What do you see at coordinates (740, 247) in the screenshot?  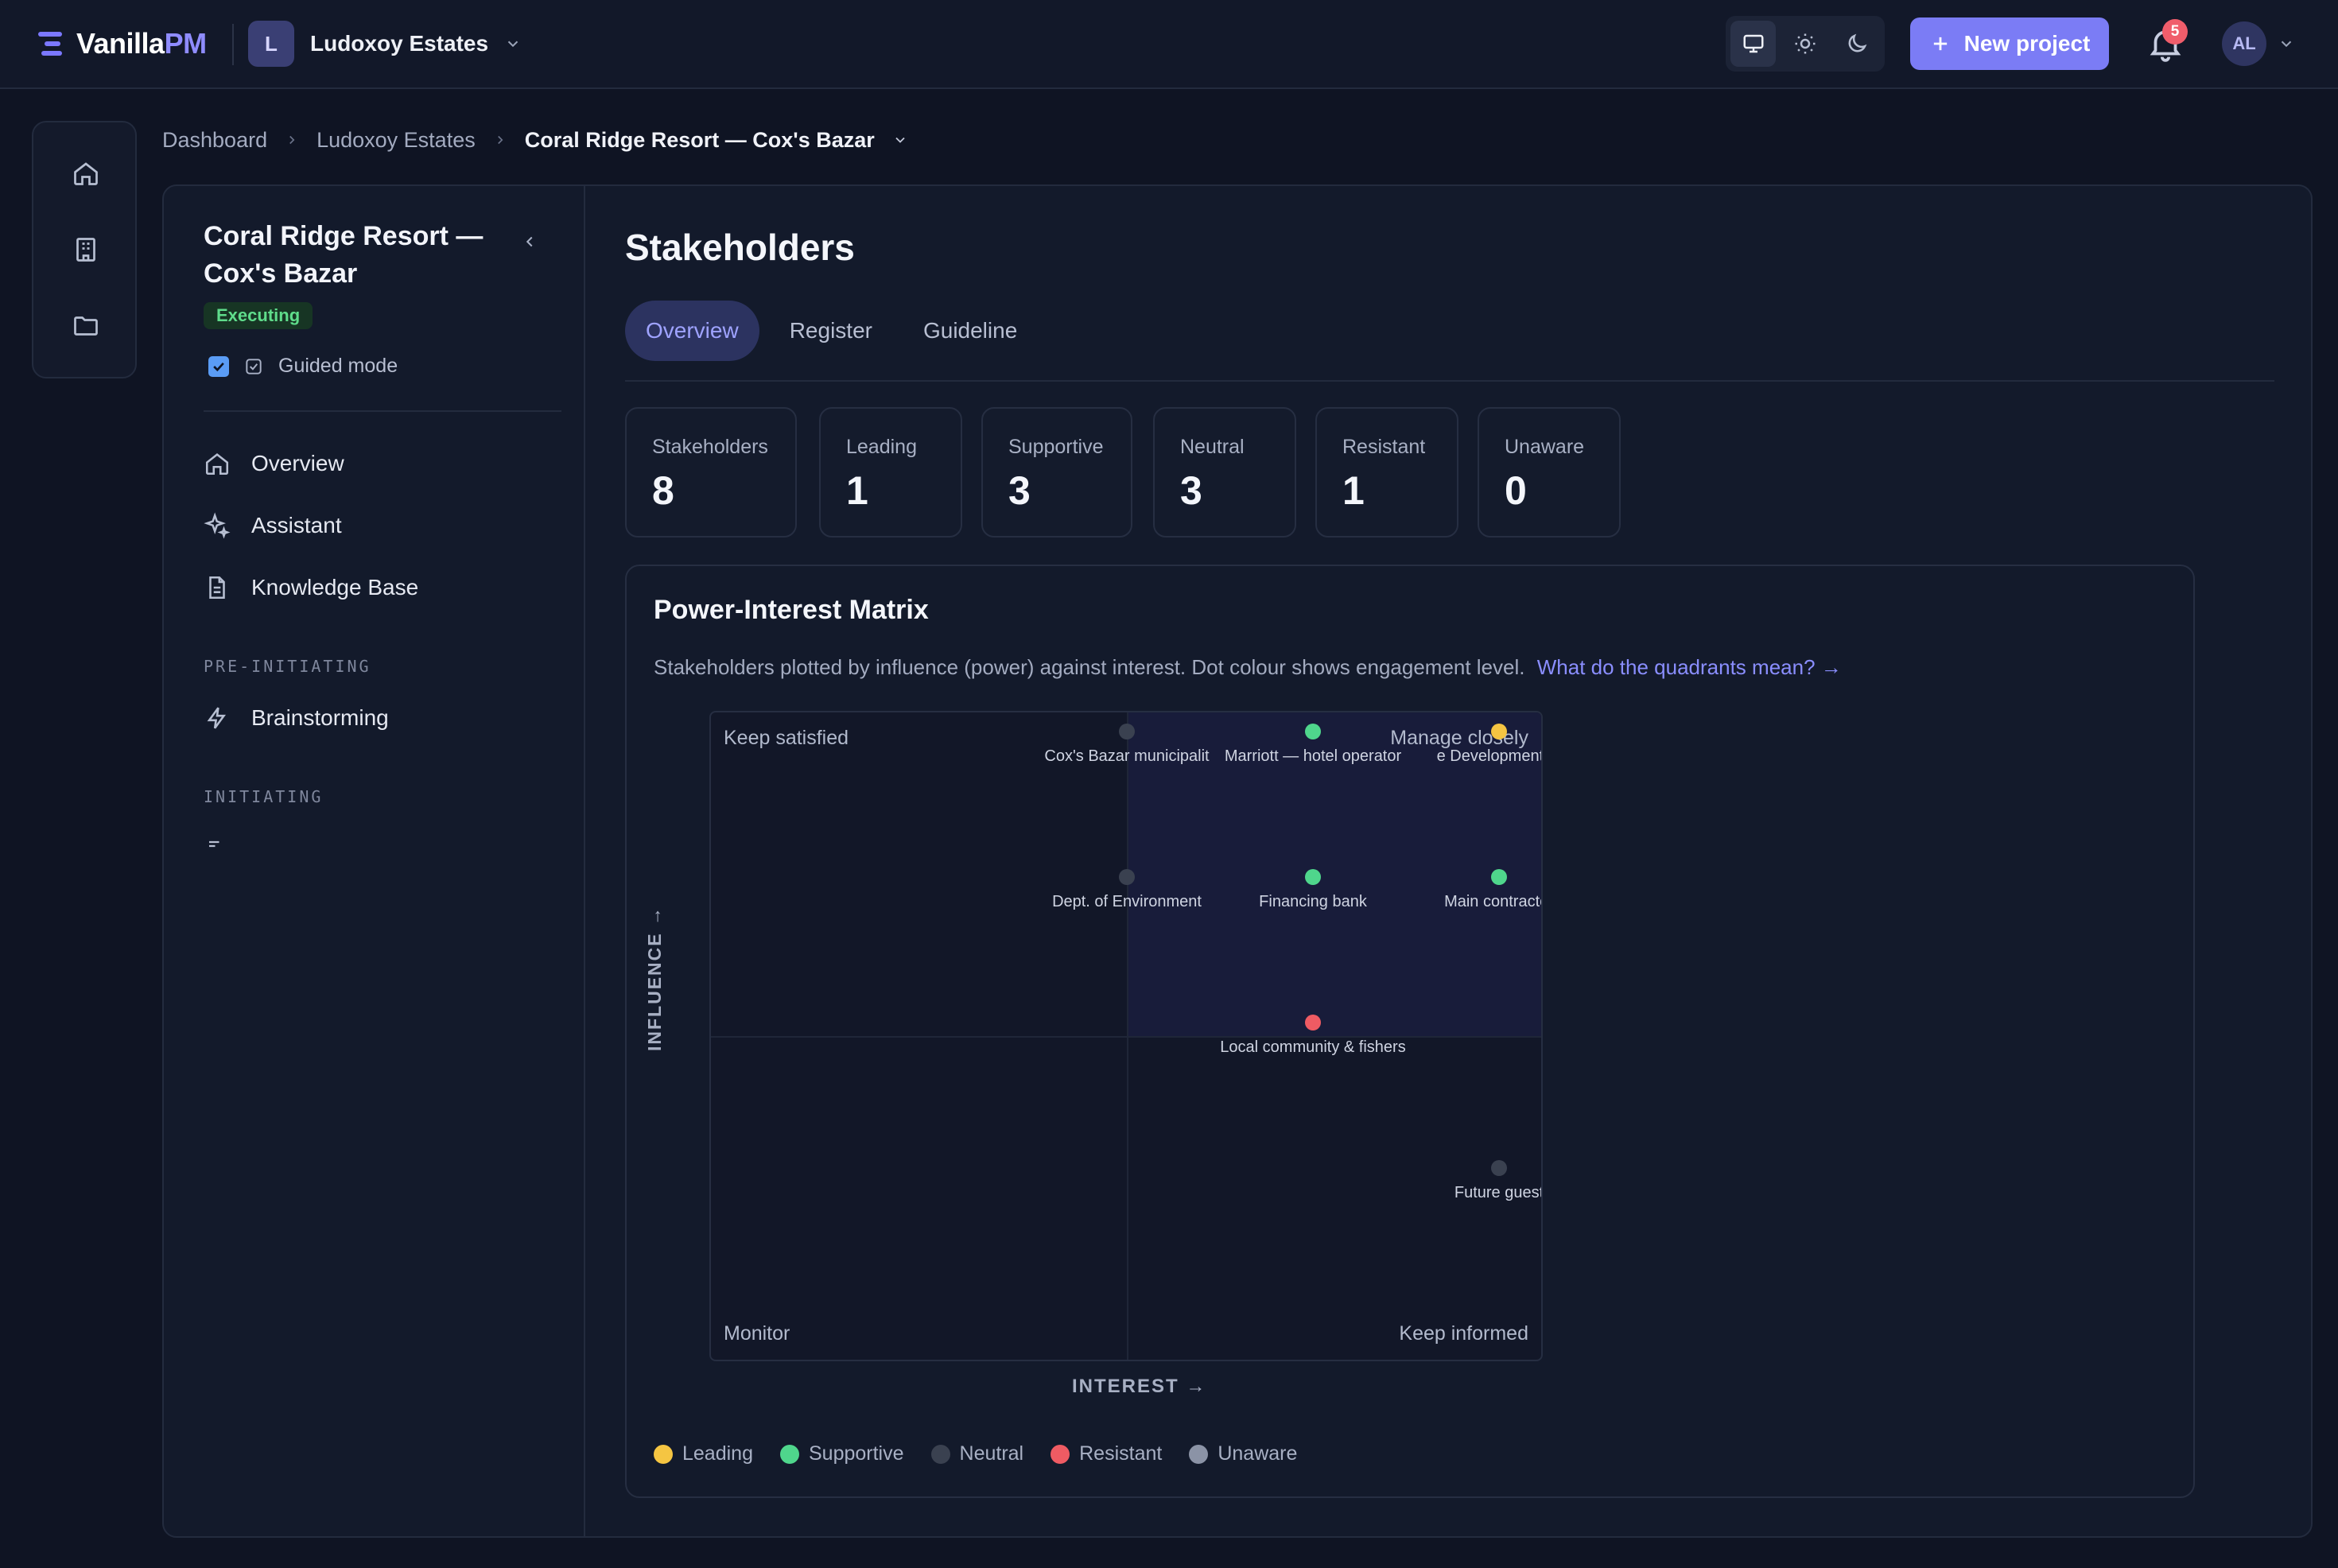 I see `page-title: Stakeholders` at bounding box center [740, 247].